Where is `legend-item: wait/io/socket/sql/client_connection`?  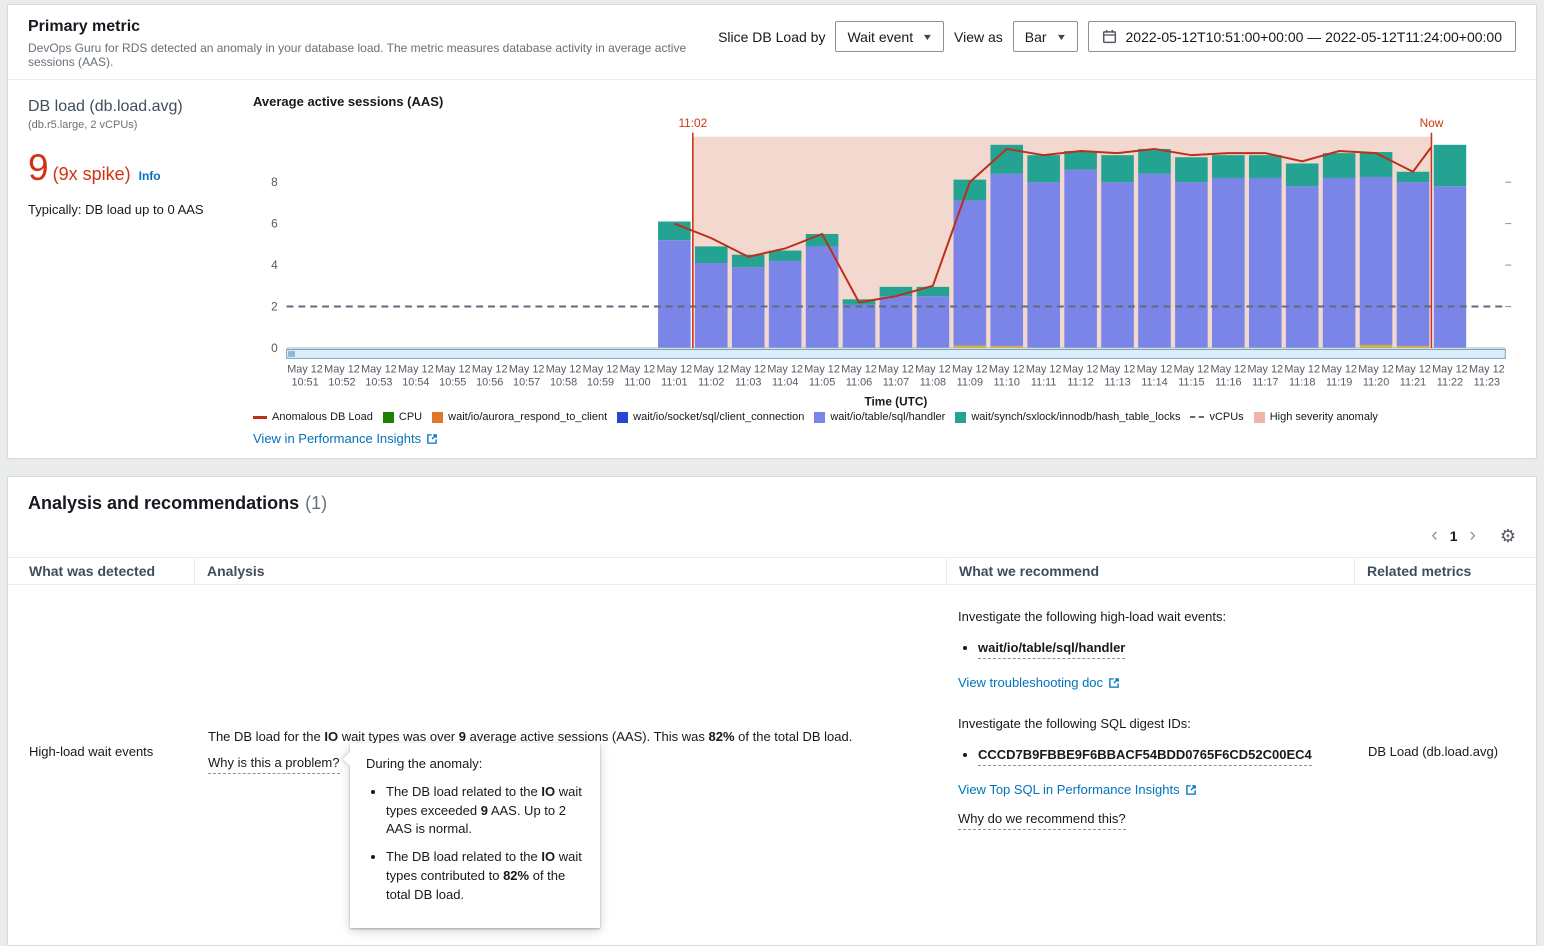 legend-item: wait/io/socket/sql/client_connection is located at coordinates (710, 417).